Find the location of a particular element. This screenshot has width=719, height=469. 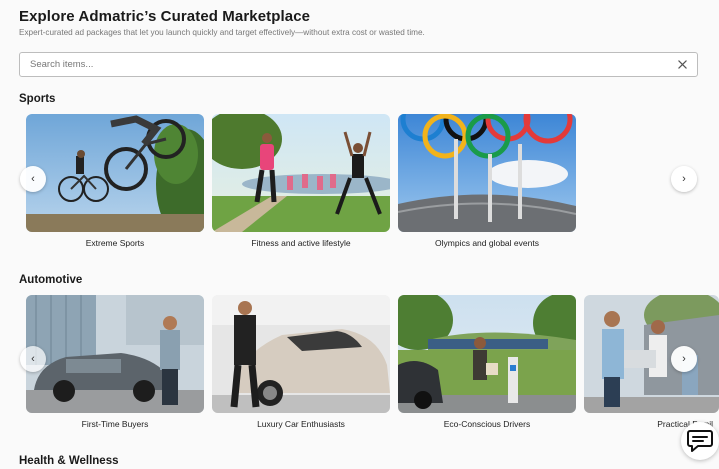

chat-icon is located at coordinates (700, 441).